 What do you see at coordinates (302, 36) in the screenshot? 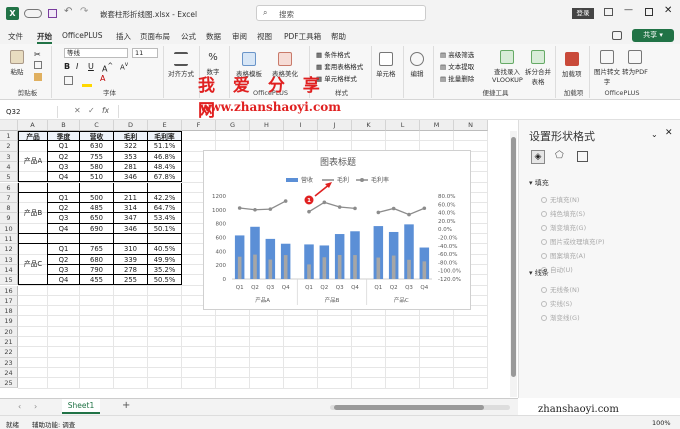
I see `tab-pdf-toolbox: PDF工具箱` at bounding box center [302, 36].